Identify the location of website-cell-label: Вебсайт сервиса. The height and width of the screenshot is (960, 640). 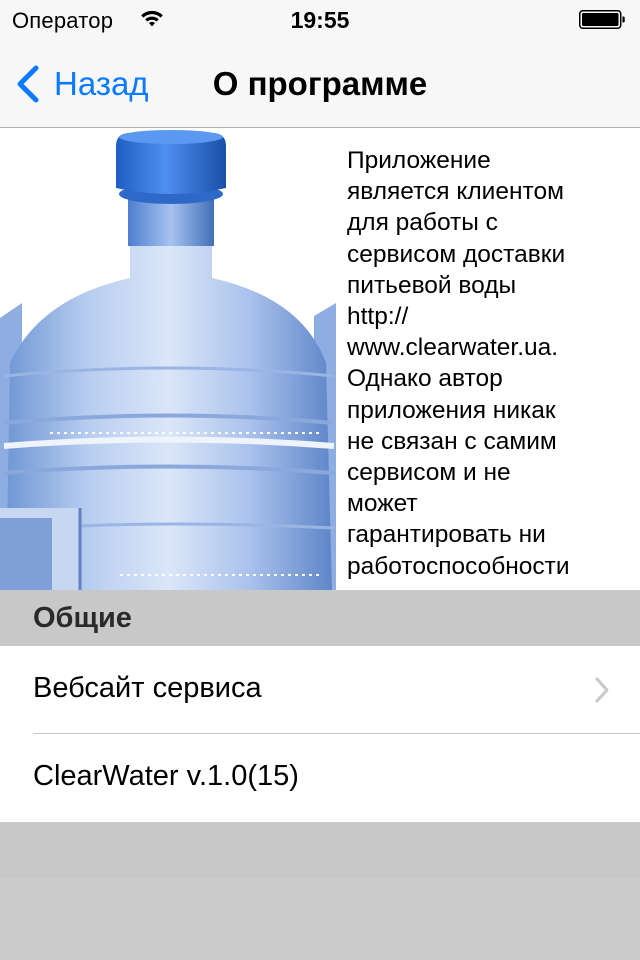
(147, 688).